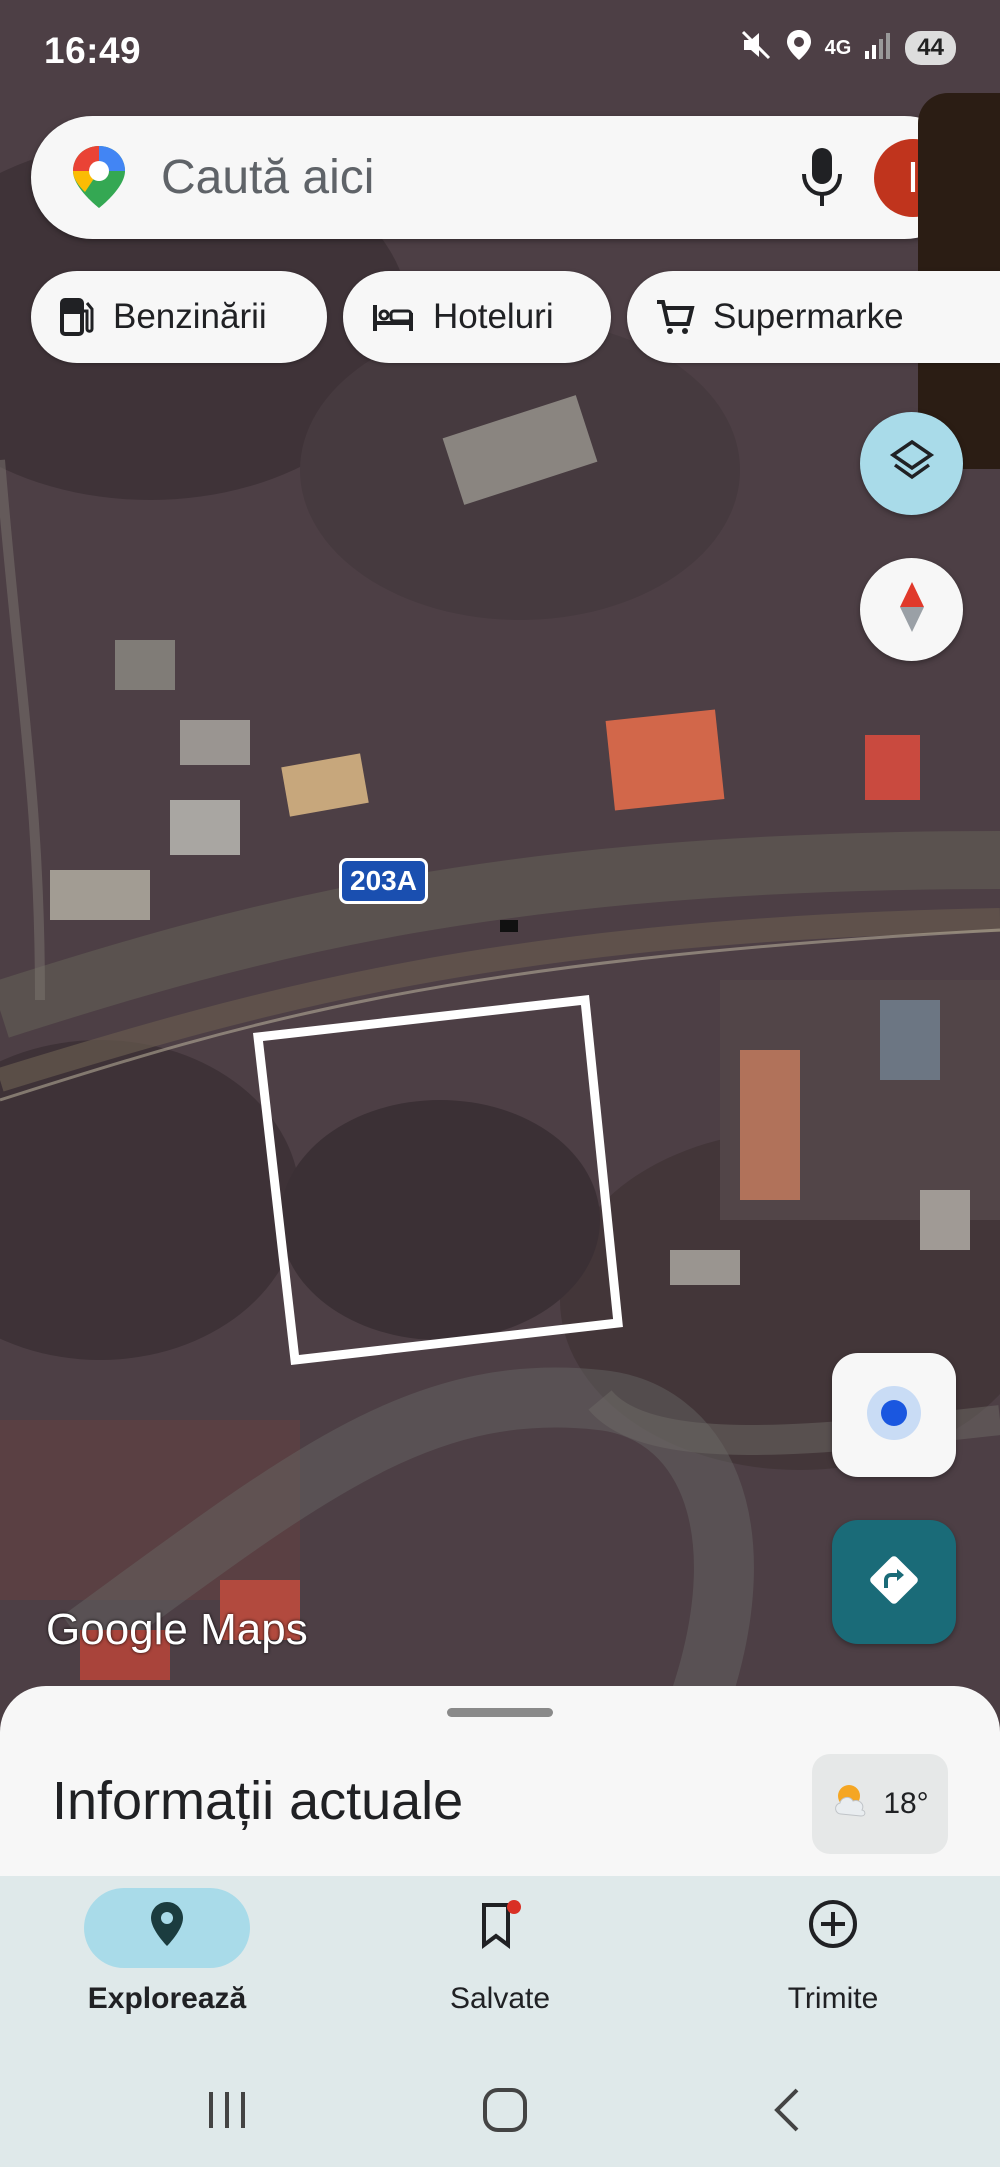 Image resolution: width=1000 pixels, height=2167 pixels. I want to click on signal-icon, so click(878, 47).